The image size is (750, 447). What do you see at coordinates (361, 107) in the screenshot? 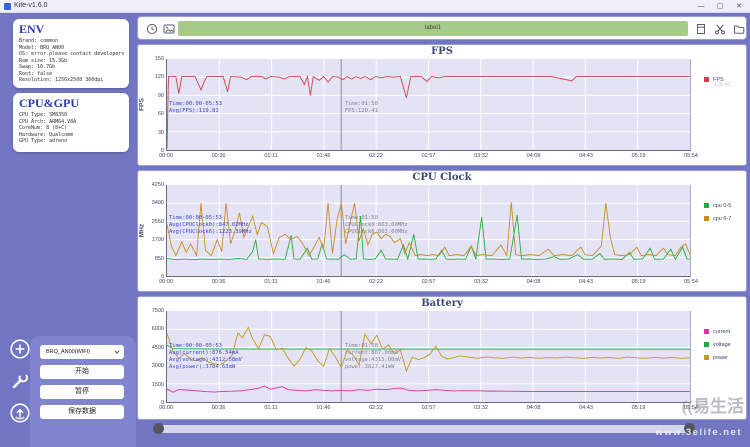
I see `cursor-tooltip: Time:01:58 FPS:120.41` at bounding box center [361, 107].